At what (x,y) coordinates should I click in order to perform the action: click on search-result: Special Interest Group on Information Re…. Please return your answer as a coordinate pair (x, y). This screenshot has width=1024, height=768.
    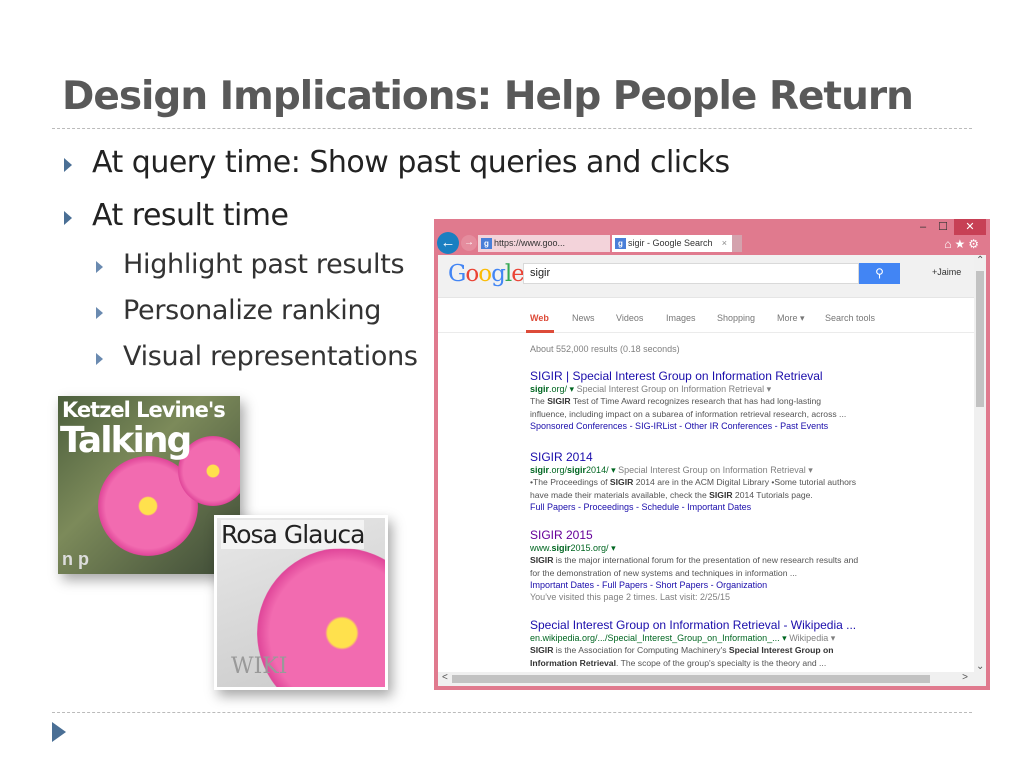
    Looking at the image, I should click on (750, 643).